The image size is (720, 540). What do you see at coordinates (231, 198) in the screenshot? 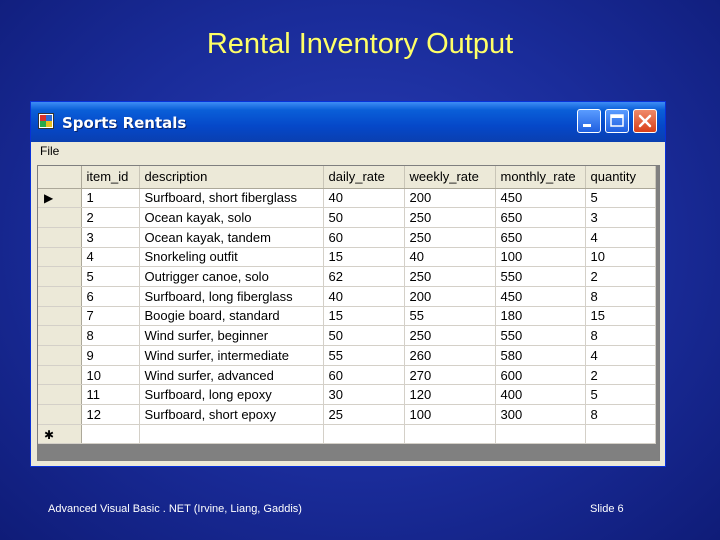
I see `table-cell: Surfboard, short fiberglass` at bounding box center [231, 198].